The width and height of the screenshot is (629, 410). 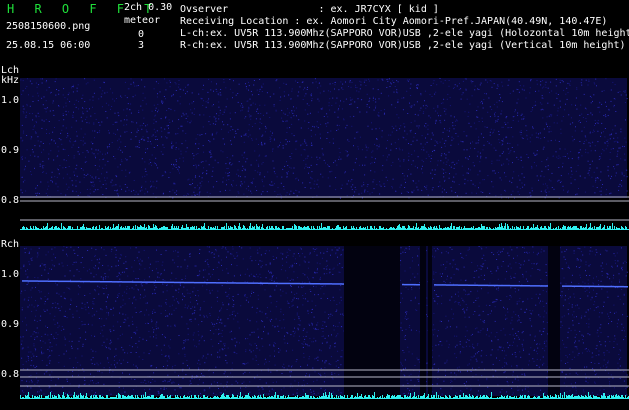 What do you see at coordinates (10, 200) in the screenshot?
I see `lch-ytick-3: 0.8` at bounding box center [10, 200].